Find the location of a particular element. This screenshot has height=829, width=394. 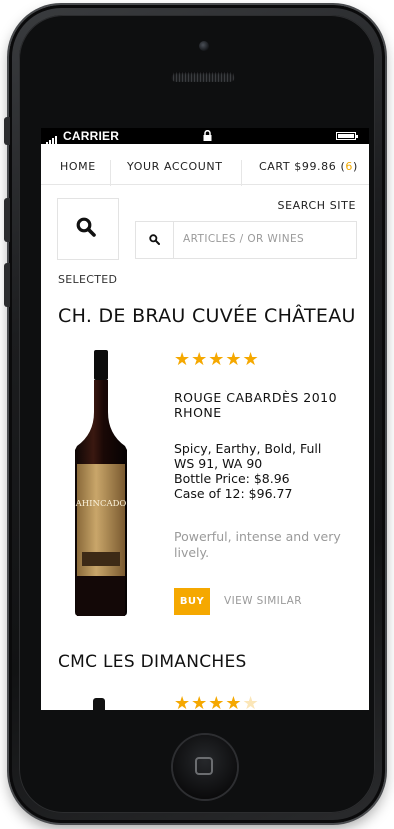

view-similar-link: VIEW SIMILAR is located at coordinates (263, 601).